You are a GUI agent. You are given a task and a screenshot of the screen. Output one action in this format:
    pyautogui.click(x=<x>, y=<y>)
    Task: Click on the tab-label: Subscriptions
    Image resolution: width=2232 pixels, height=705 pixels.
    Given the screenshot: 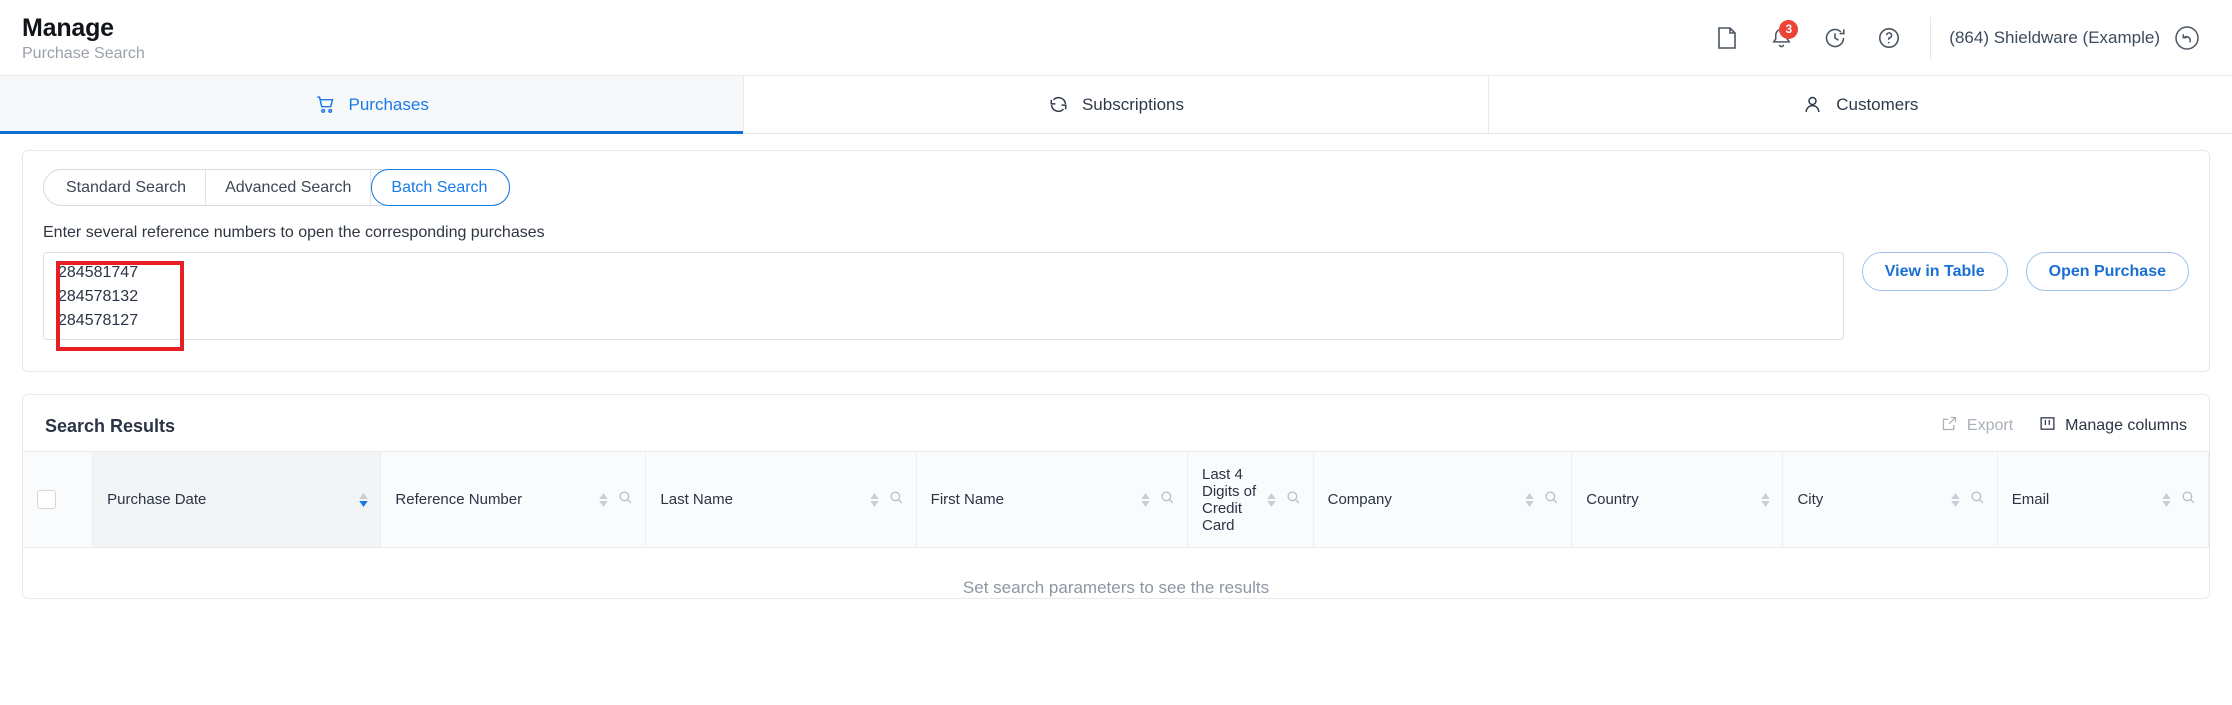 What is the action you would take?
    pyautogui.click(x=1133, y=104)
    